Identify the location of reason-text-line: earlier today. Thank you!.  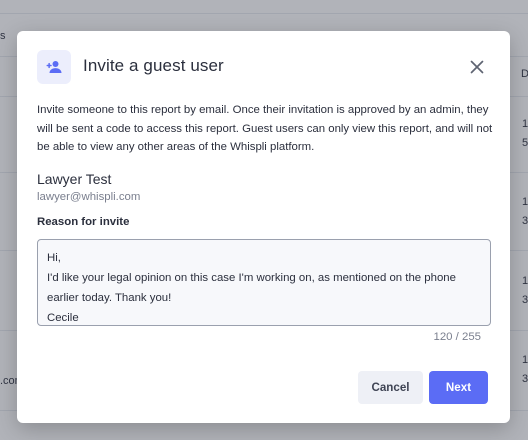
(109, 298).